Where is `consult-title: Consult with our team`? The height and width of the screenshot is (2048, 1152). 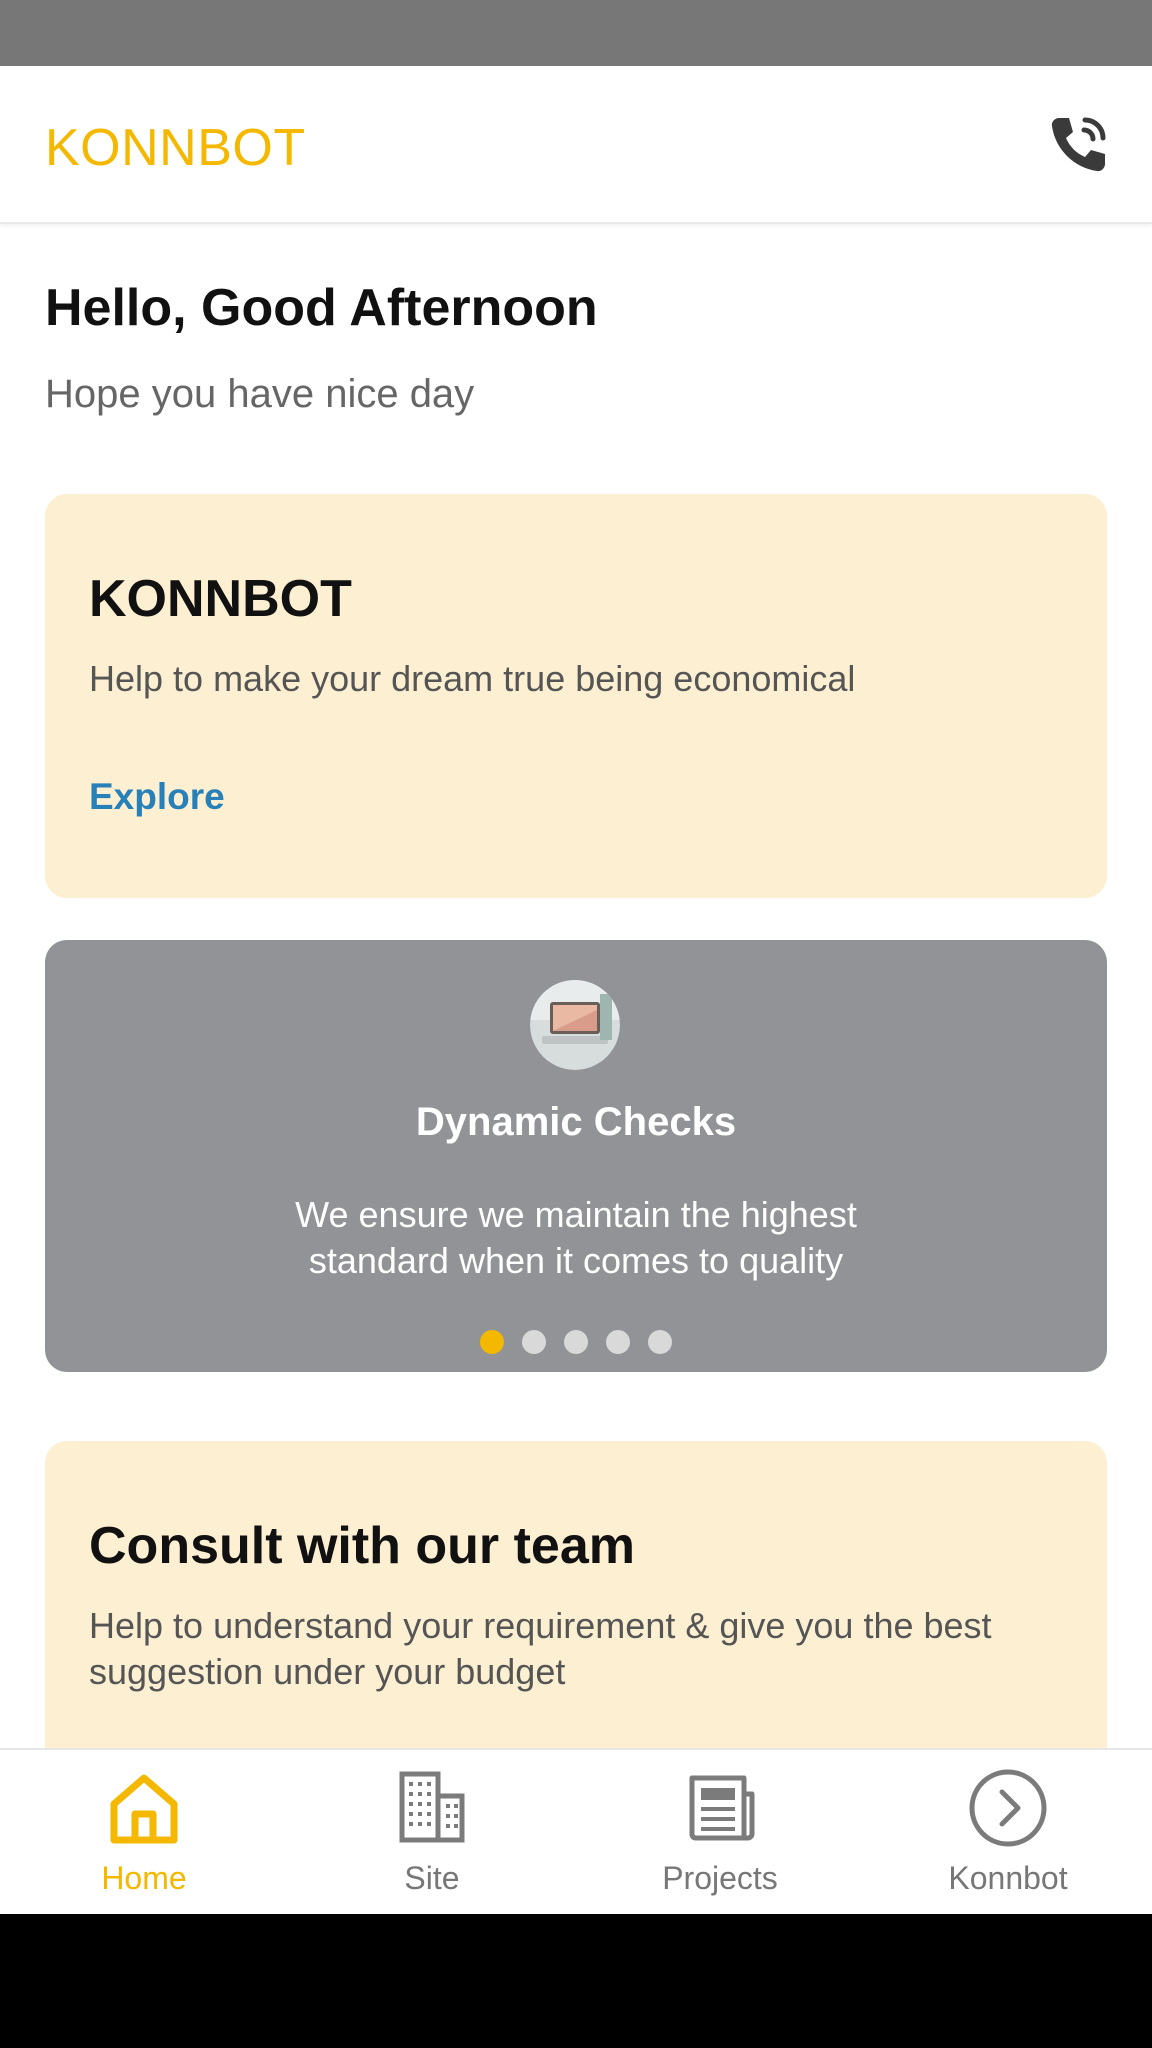 consult-title: Consult with our team is located at coordinates (362, 1546).